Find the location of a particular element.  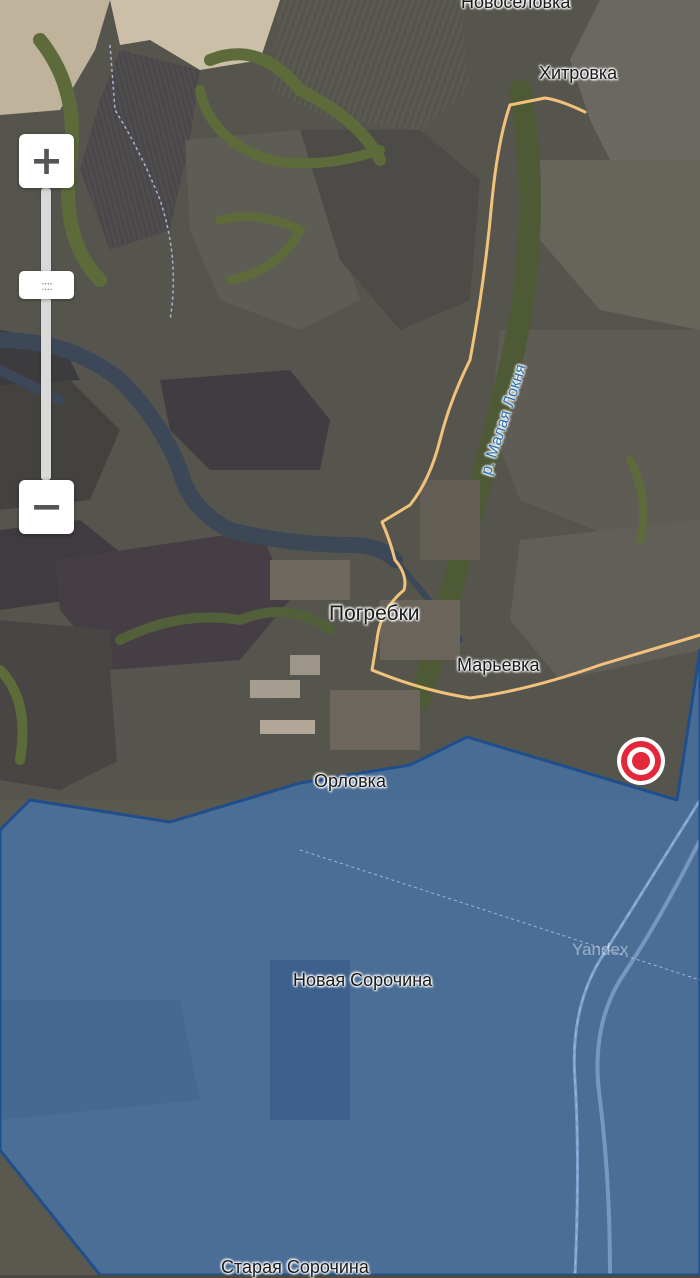

label-khitrovka: Хитровка is located at coordinates (578, 73).